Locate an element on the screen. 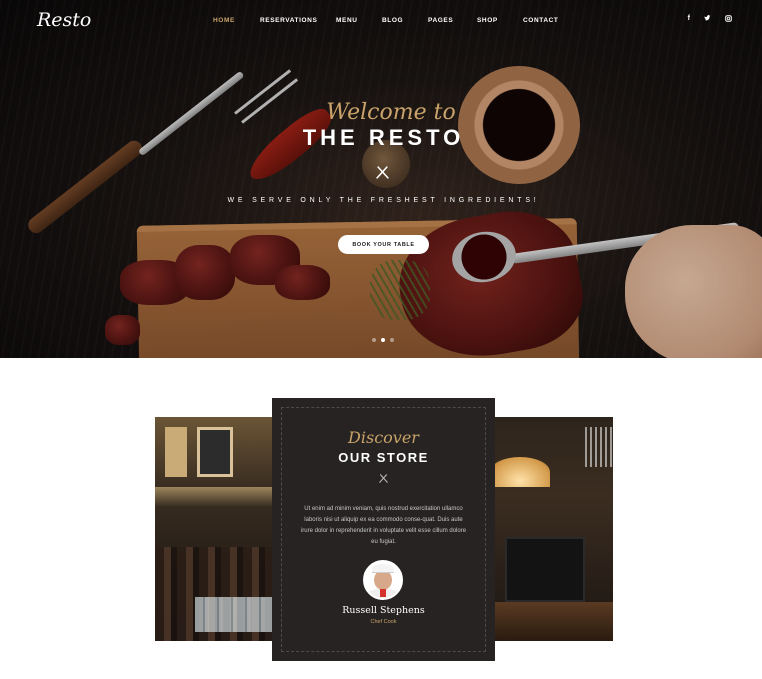 The width and height of the screenshot is (762, 679). slider-dot-active is located at coordinates (383, 340).